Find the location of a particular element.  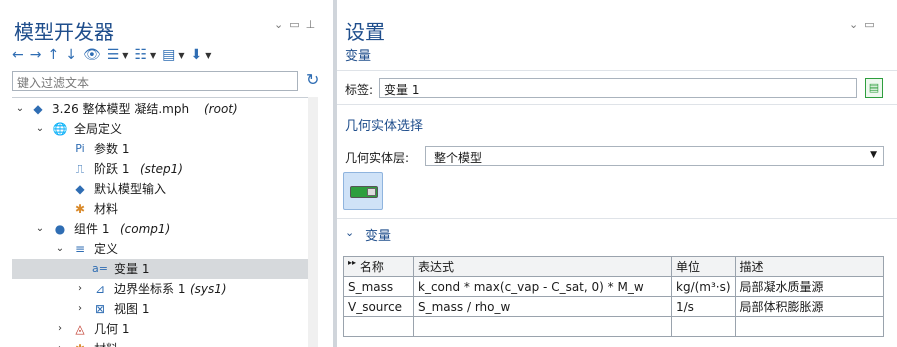

table-header-row: ▸▸ 名称 表达式 单位 描述 is located at coordinates (614, 266).